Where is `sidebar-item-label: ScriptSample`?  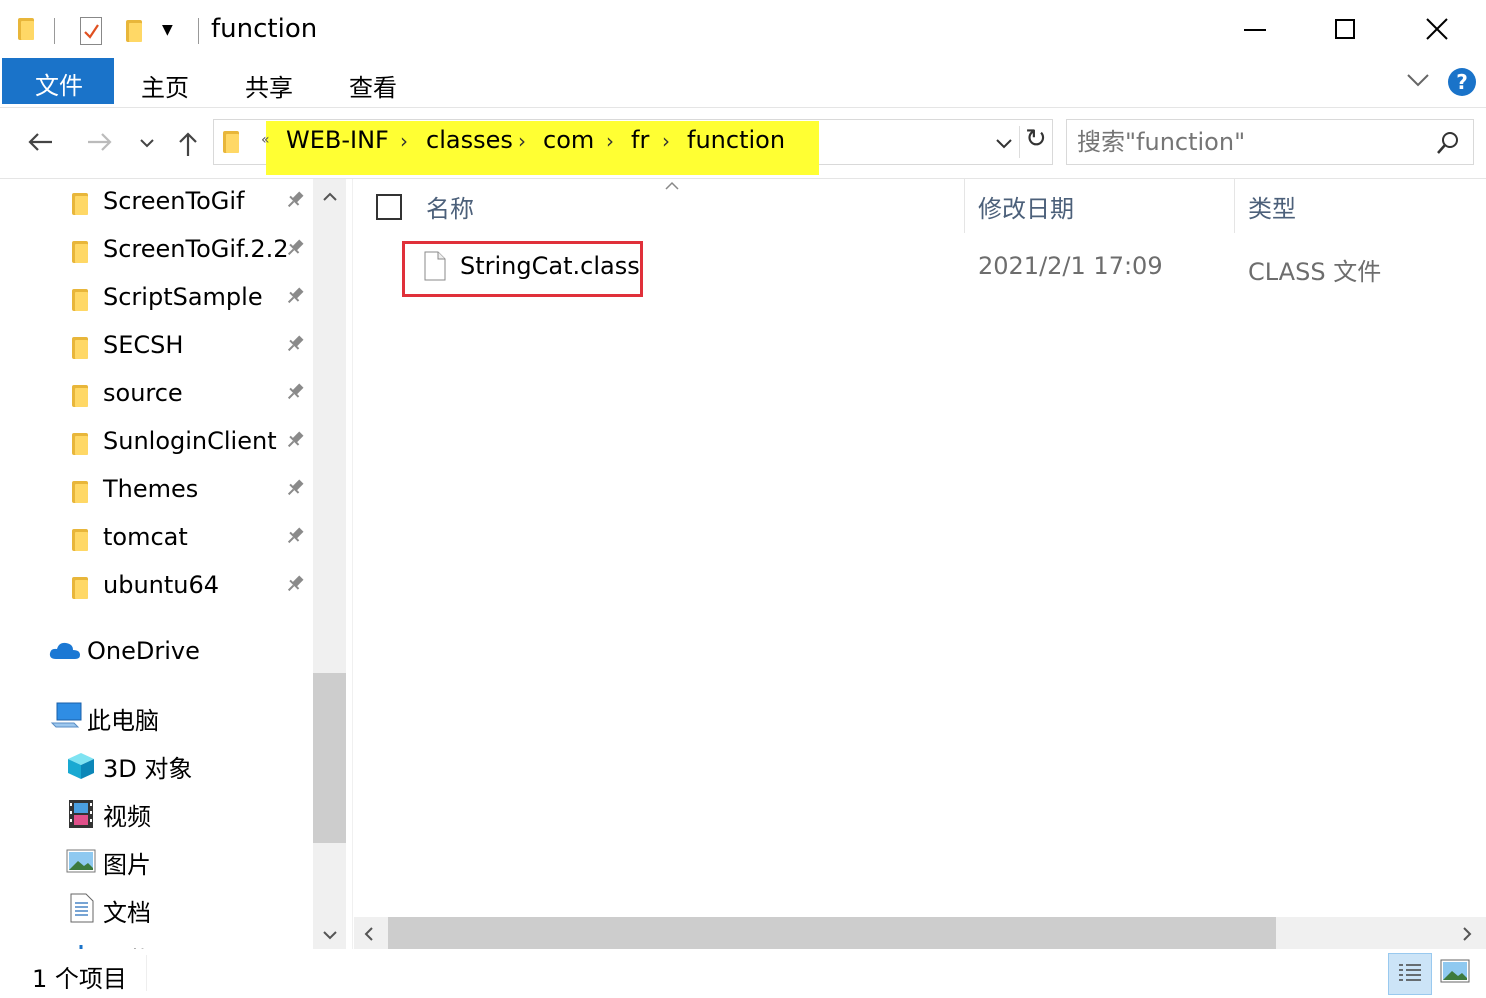
sidebar-item-label: ScriptSample is located at coordinates (183, 297).